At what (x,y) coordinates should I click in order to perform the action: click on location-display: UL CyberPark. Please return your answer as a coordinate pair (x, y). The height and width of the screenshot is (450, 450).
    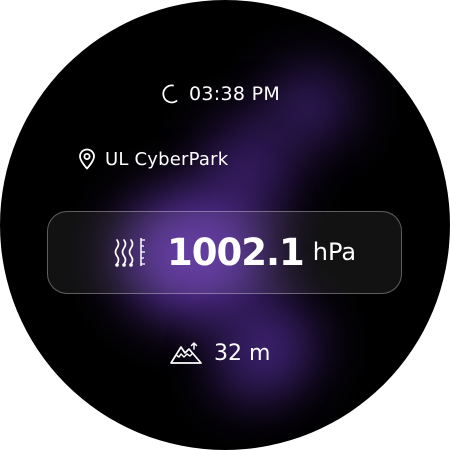
    Looking at the image, I should click on (153, 159).